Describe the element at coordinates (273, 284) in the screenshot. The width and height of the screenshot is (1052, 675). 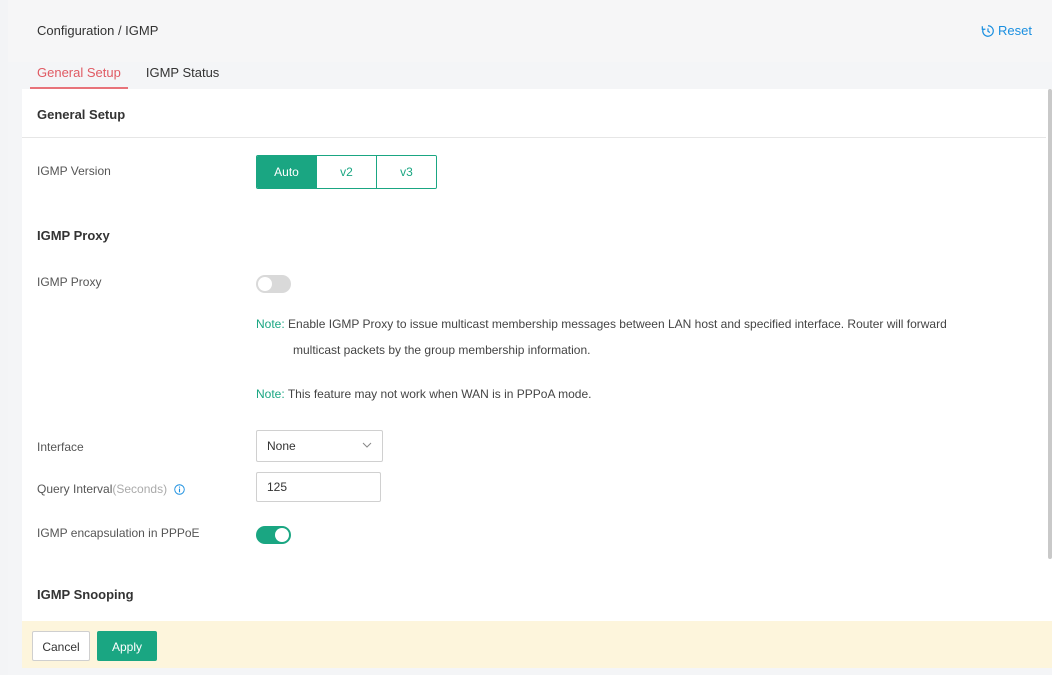
I see `igmp-proxy-toggle` at that location.